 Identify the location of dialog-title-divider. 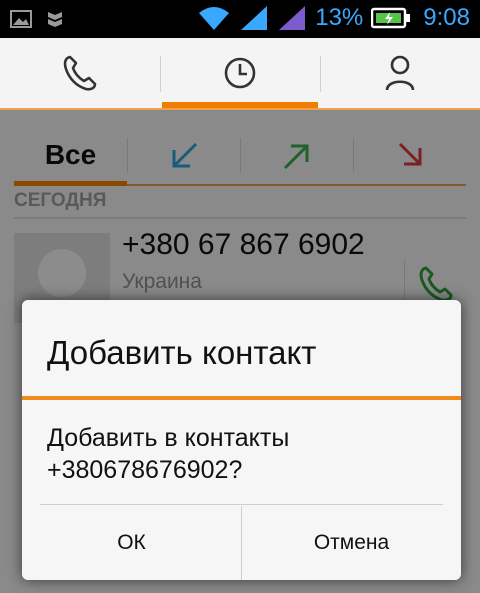
(241, 398).